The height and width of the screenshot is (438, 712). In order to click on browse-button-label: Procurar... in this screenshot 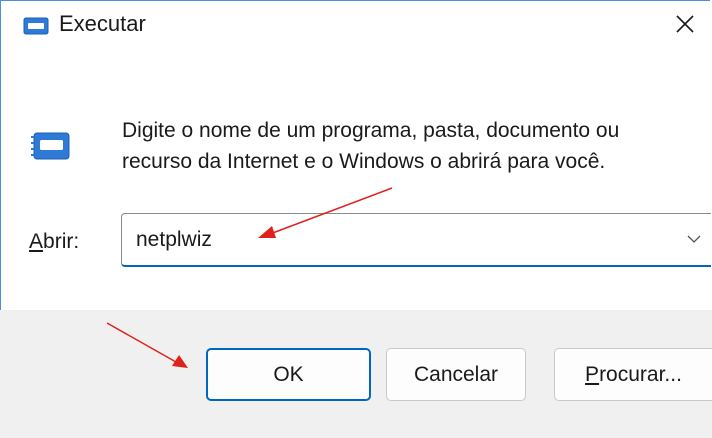, I will do `click(633, 375)`.